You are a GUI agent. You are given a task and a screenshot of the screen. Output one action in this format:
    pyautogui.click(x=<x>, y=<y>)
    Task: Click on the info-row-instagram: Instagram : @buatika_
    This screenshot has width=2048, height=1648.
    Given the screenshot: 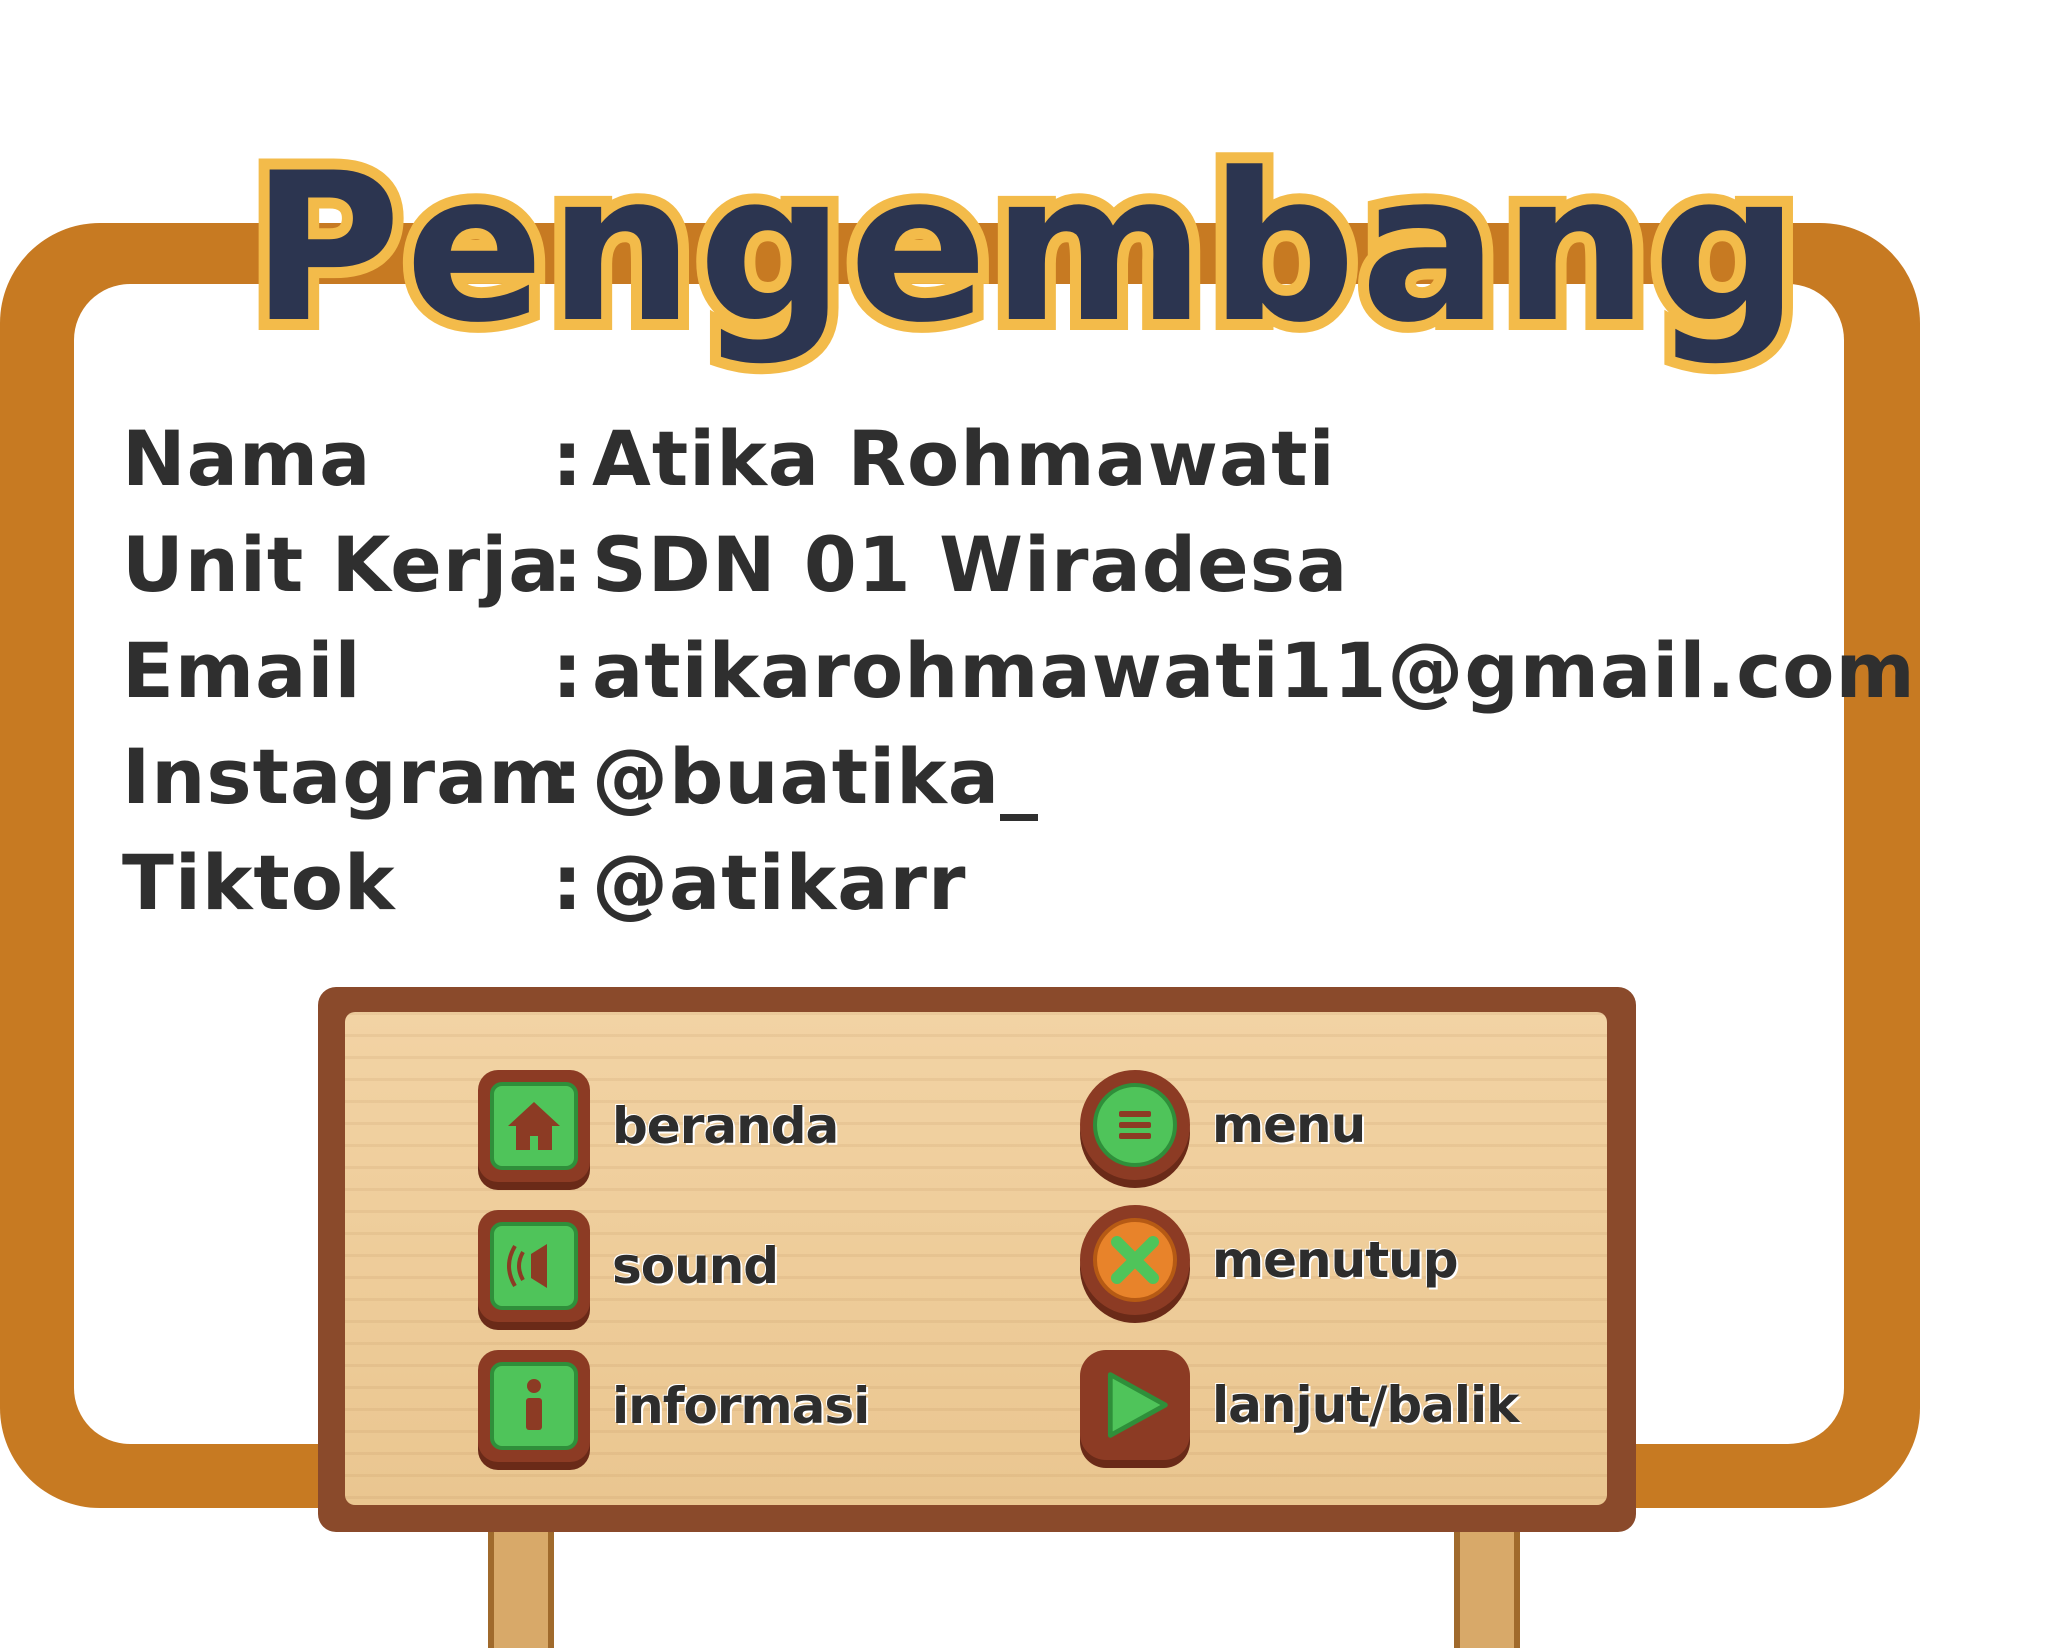 What is the action you would take?
    pyautogui.click(x=1019, y=776)
    